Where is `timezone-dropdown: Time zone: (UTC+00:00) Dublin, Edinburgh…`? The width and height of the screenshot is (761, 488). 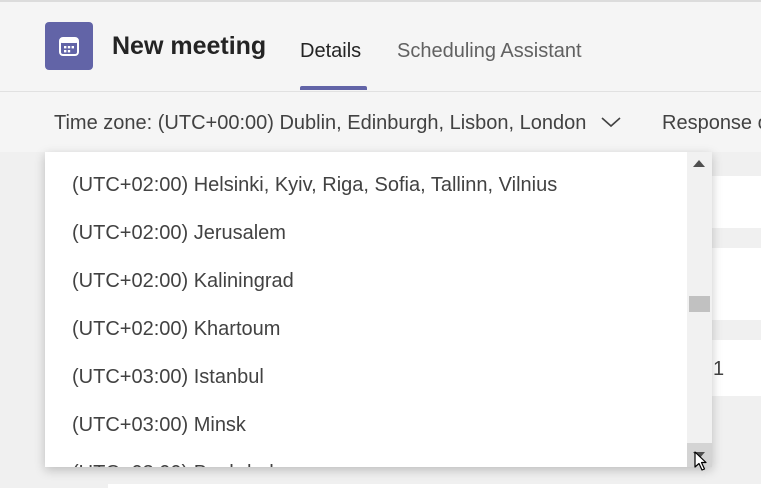
timezone-dropdown: Time zone: (UTC+00:00) Dublin, Edinburgh… is located at coordinates (338, 123).